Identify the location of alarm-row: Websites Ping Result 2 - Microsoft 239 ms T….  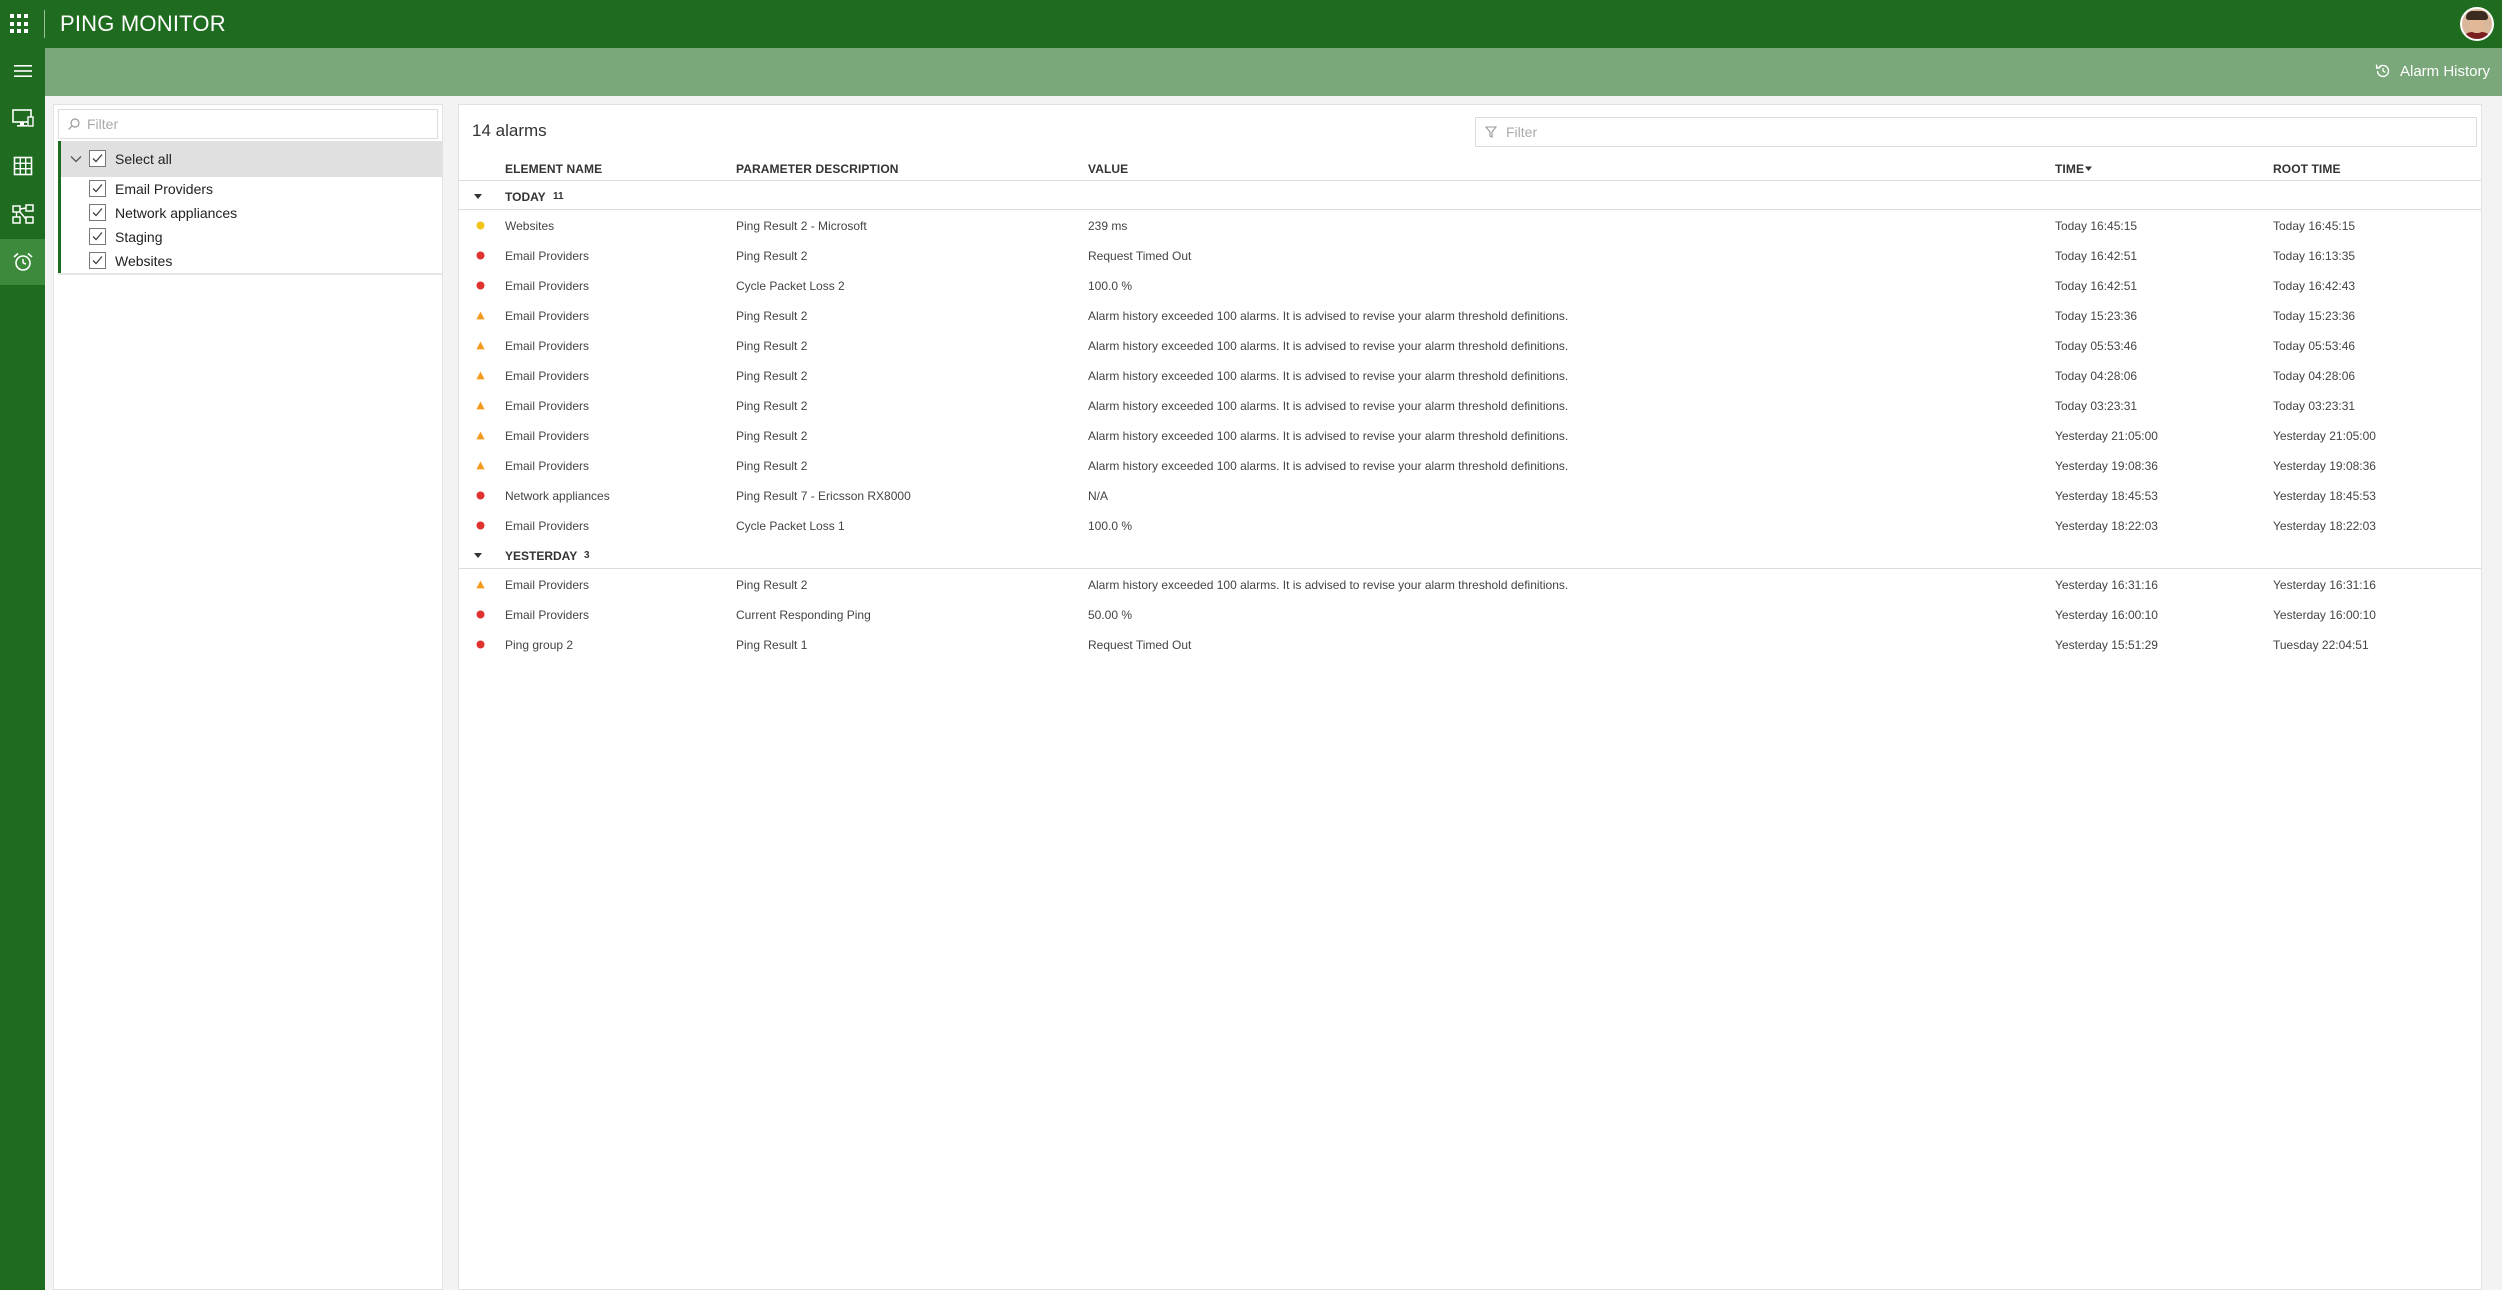
(1470, 226).